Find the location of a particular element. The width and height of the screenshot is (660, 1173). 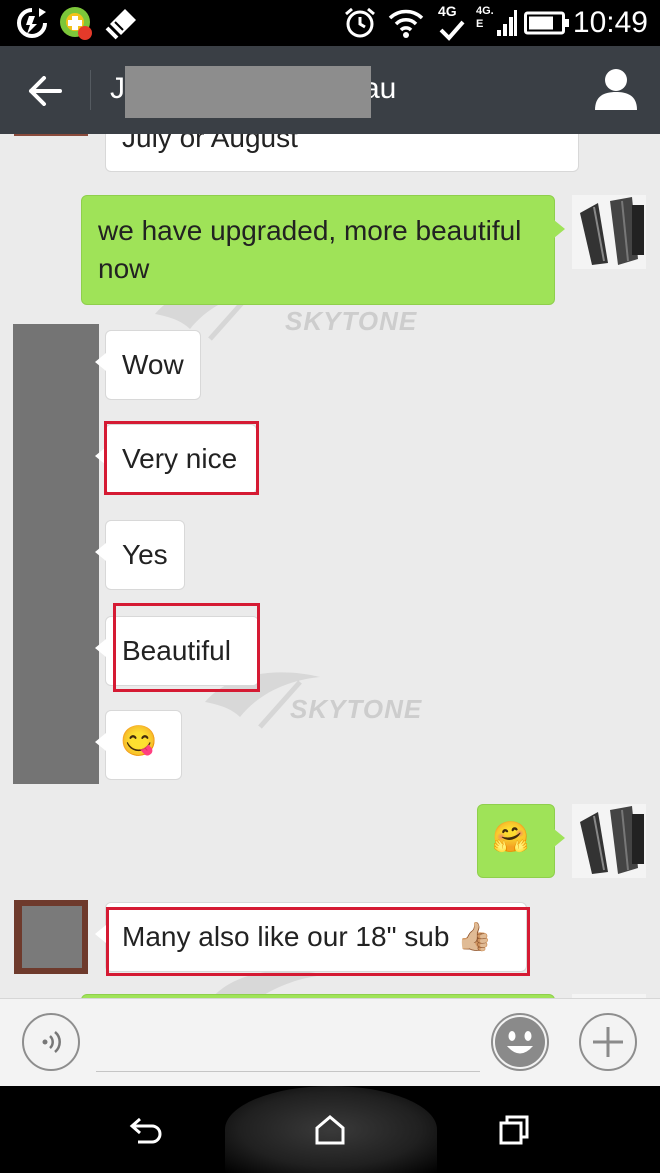

plus-icon is located at coordinates (608, 1042).